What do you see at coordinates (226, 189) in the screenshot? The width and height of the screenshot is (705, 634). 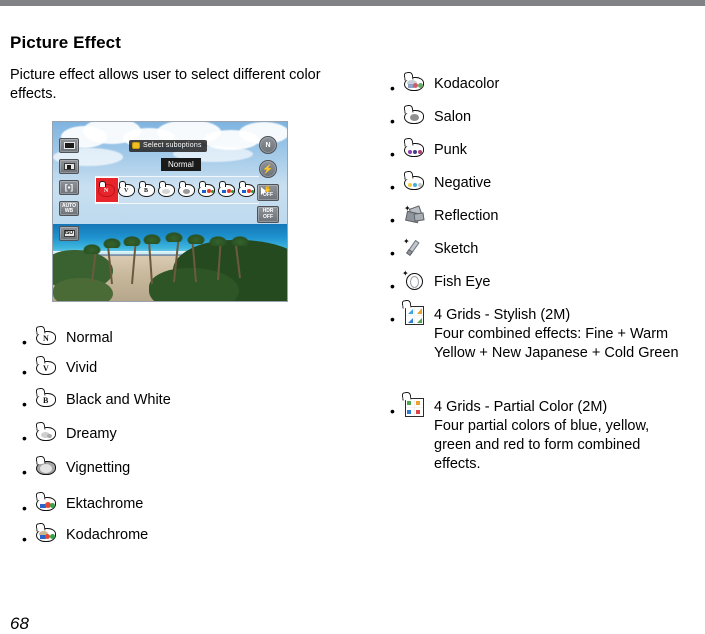 I see `effect-kodachrome` at bounding box center [226, 189].